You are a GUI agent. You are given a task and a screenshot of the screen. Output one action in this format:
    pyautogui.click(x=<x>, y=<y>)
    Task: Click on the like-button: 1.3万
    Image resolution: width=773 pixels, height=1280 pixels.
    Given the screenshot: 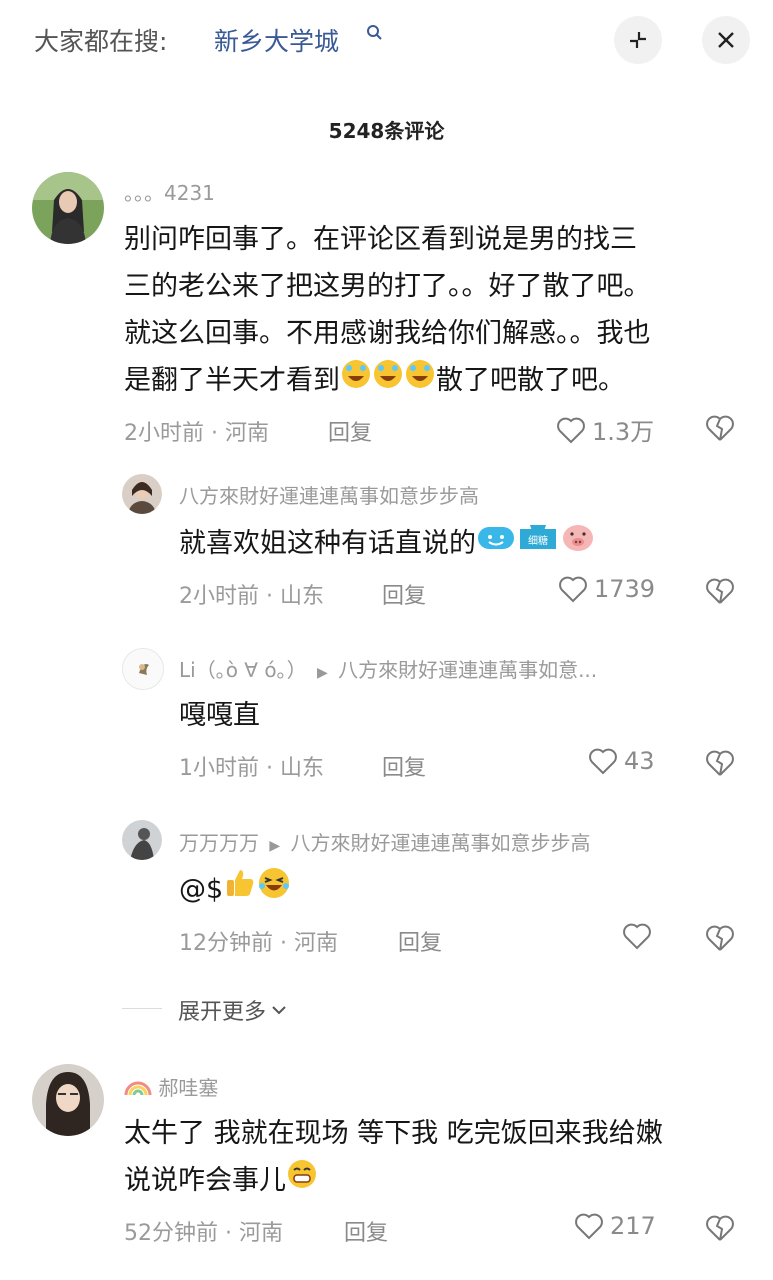 What is the action you would take?
    pyautogui.click(x=605, y=429)
    